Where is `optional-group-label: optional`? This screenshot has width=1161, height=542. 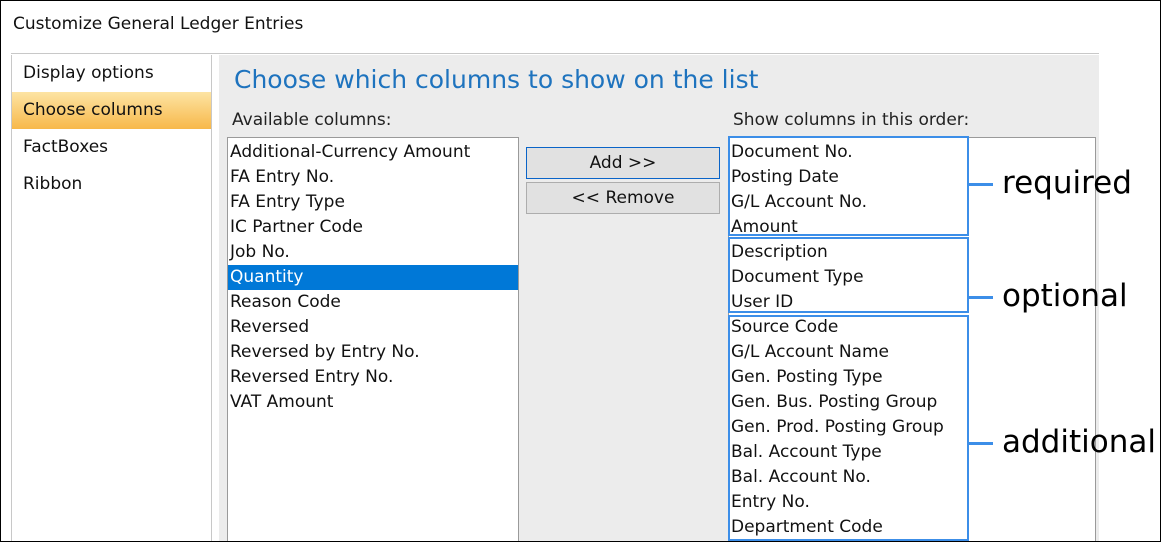
optional-group-label: optional is located at coordinates (1065, 296).